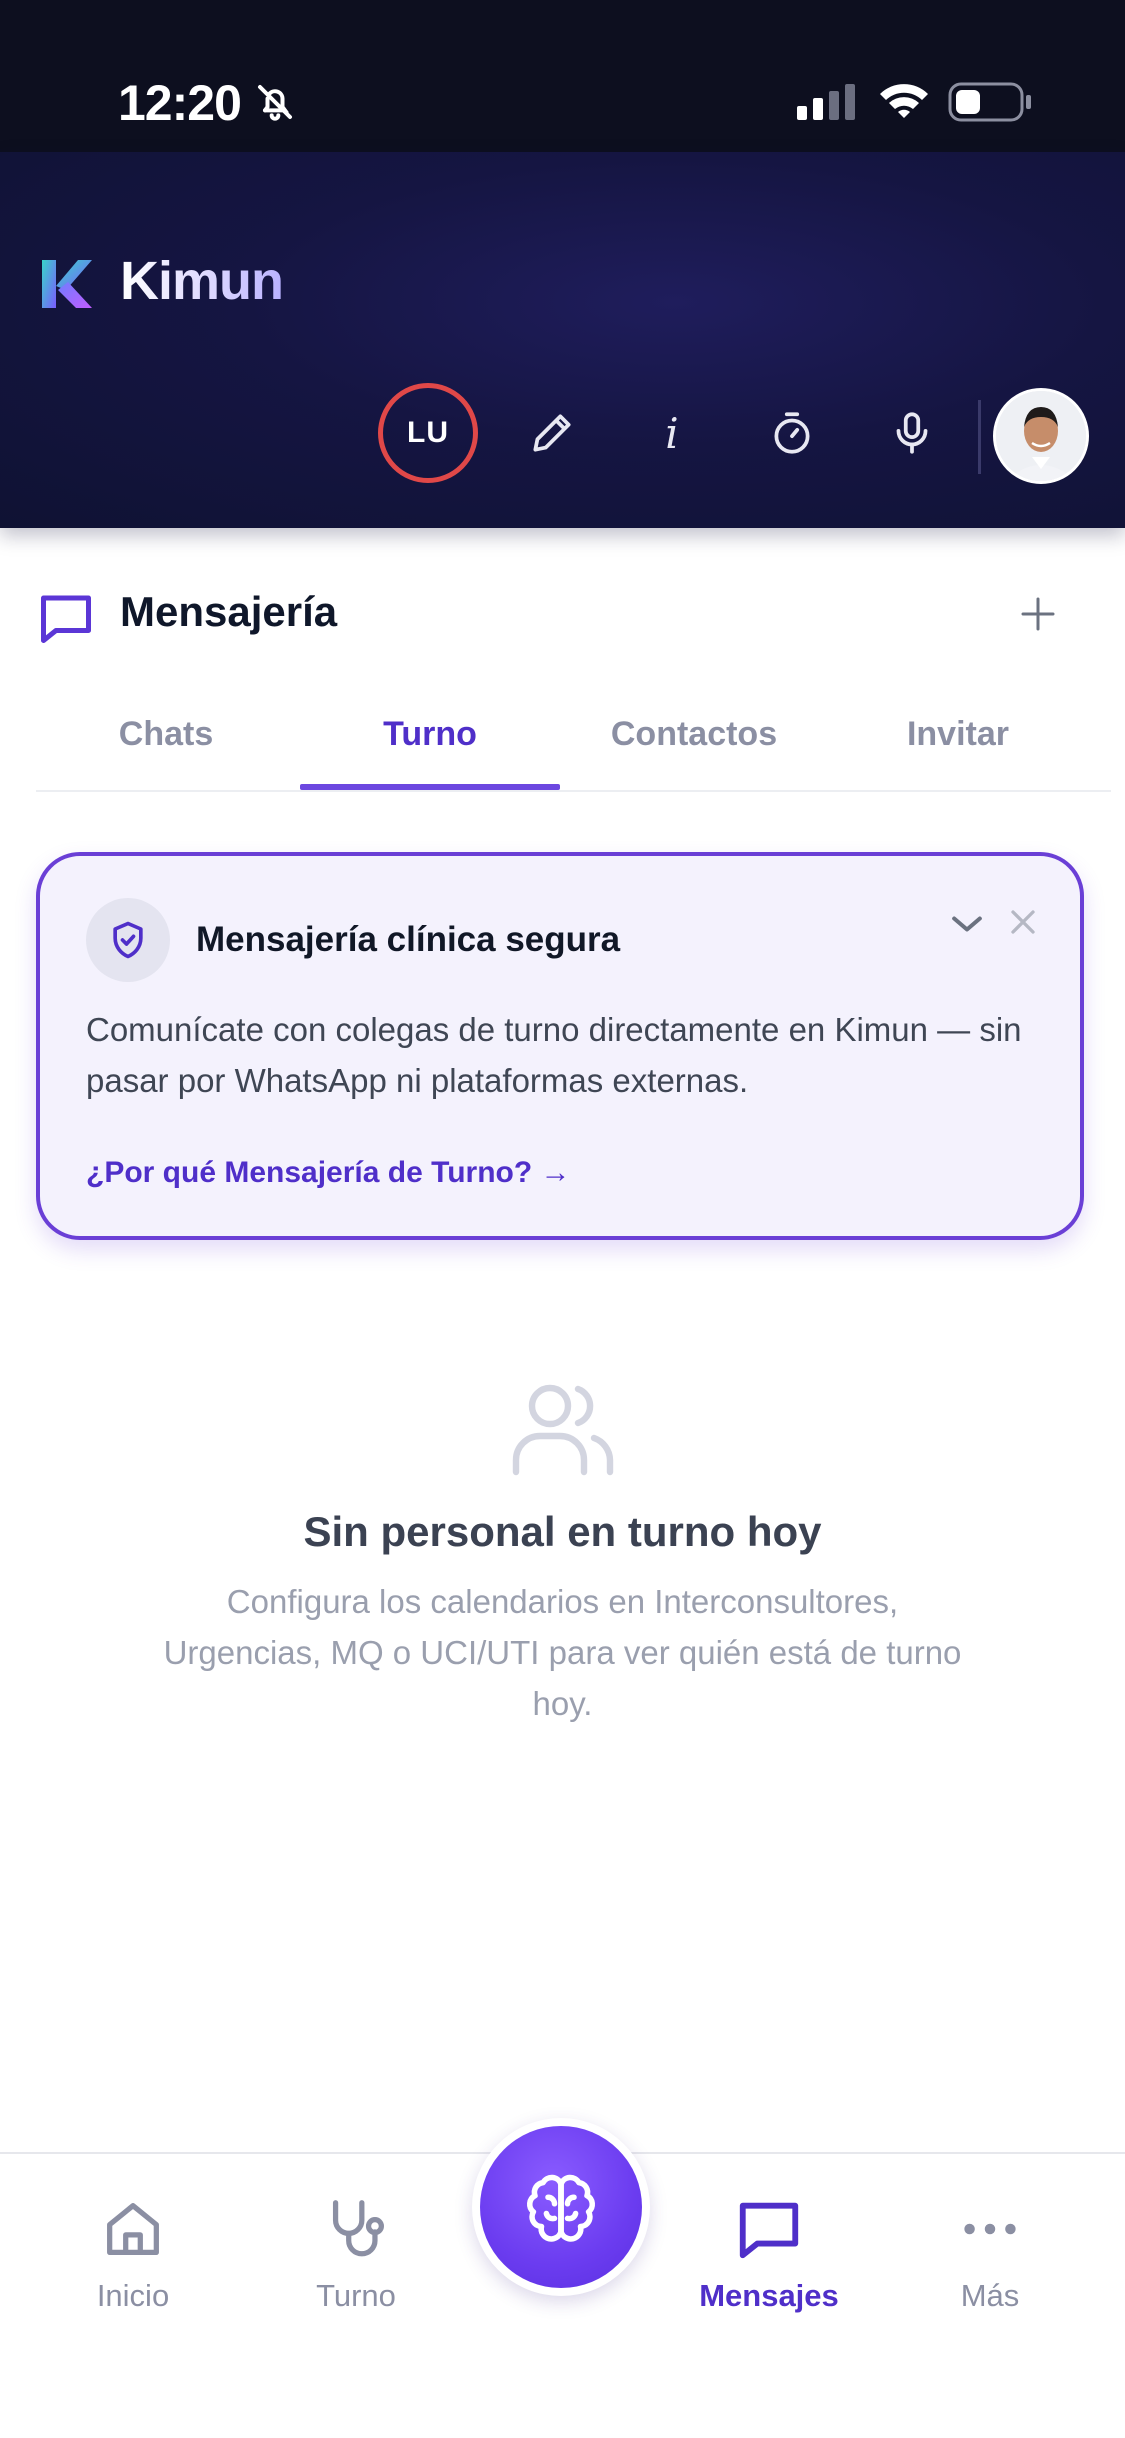  I want to click on tab-bar: Chats Turno Contactos Invitar, so click(573, 736).